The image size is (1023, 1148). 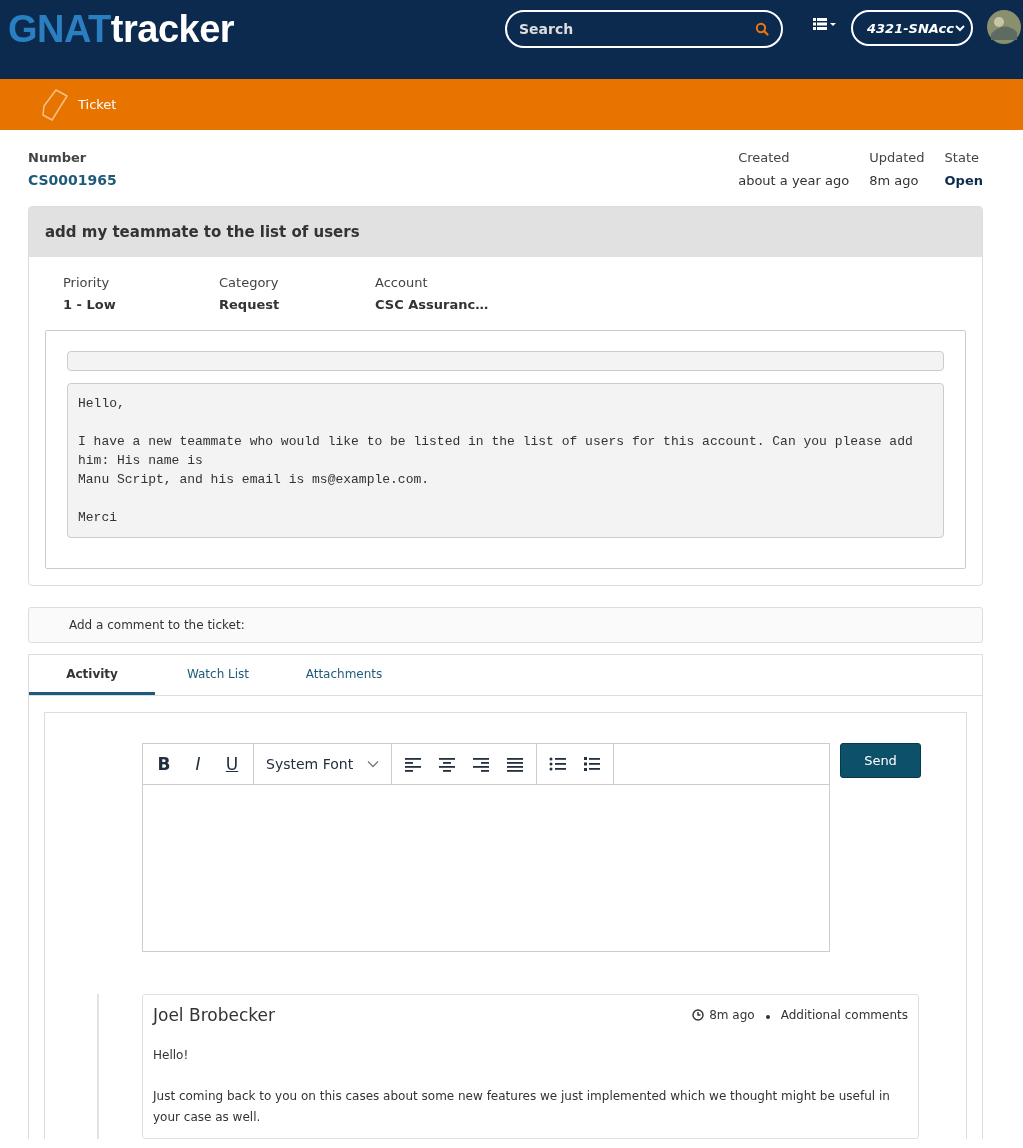 I want to click on ticket-title: add my teammate to the list of users, so click(x=202, y=232).